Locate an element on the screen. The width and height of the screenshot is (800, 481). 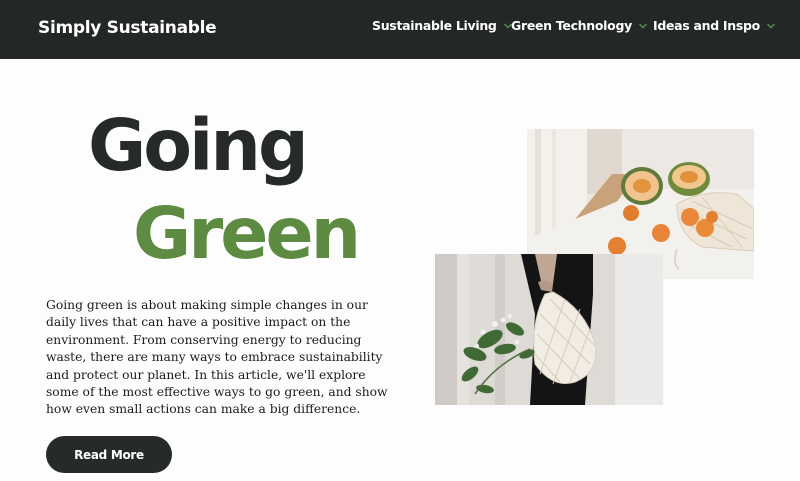
nav-item-label: Sustainable Living is located at coordinates (434, 25).